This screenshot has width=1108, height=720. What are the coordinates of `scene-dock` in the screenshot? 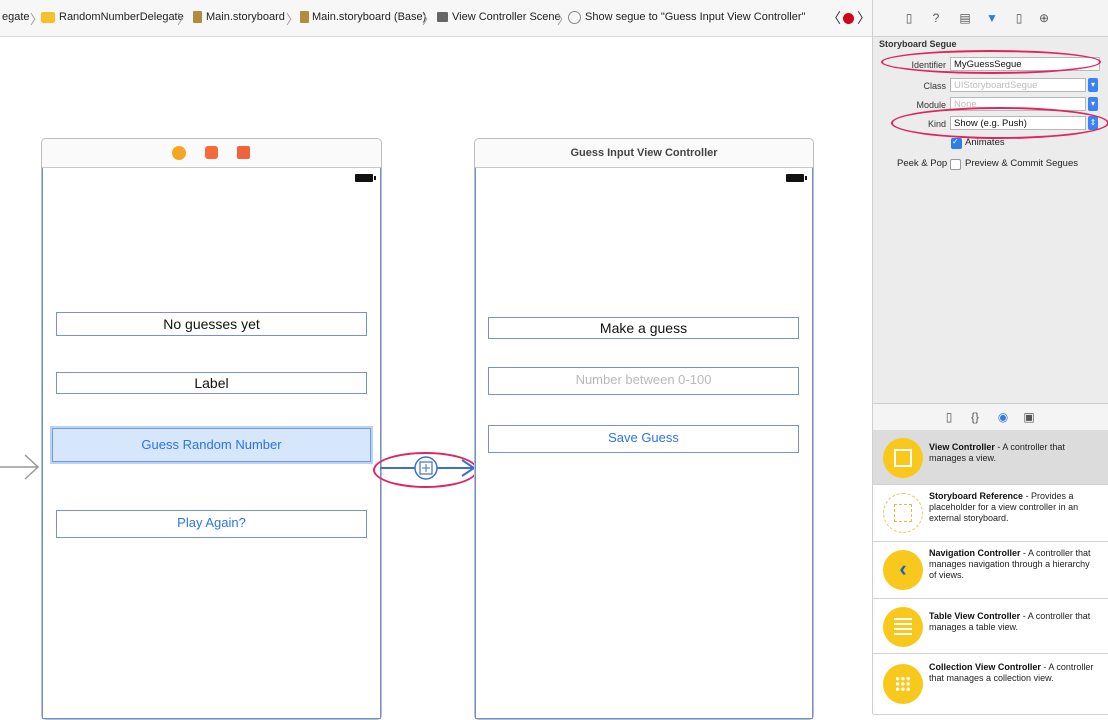 It's located at (211, 153).